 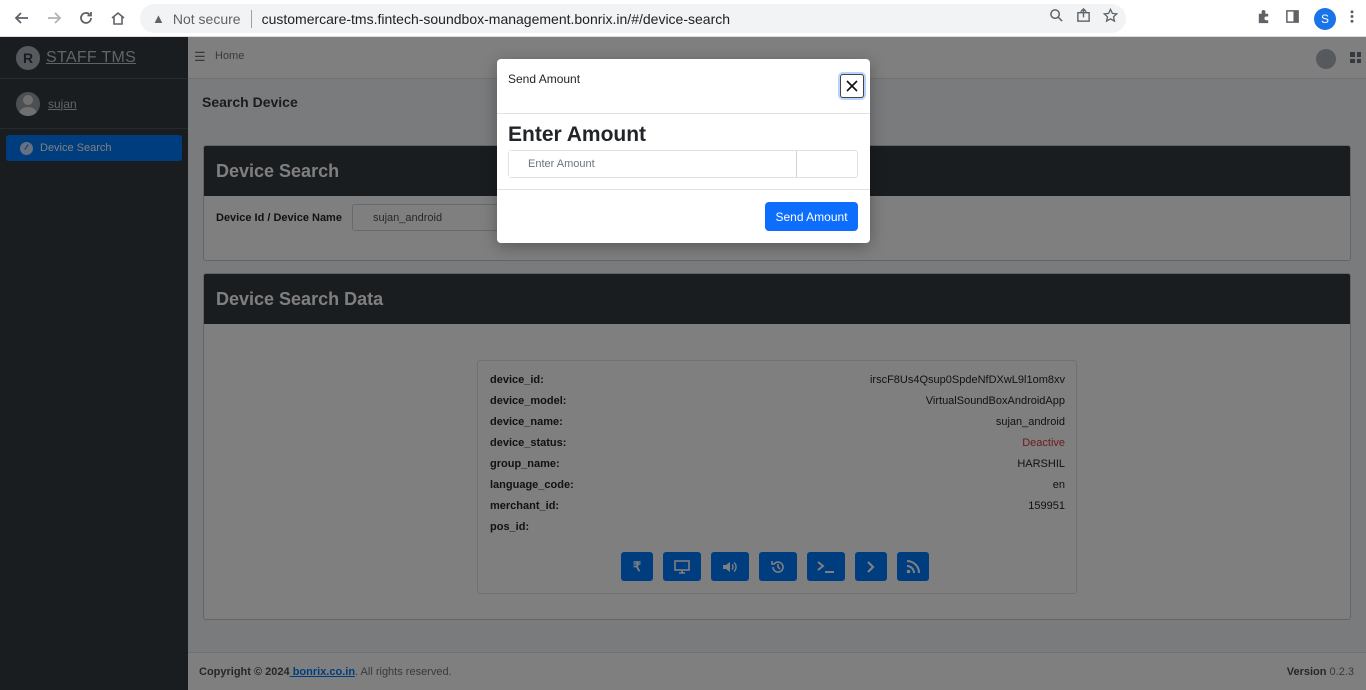 I want to click on kebab-menu-icon, so click(x=1352, y=18).